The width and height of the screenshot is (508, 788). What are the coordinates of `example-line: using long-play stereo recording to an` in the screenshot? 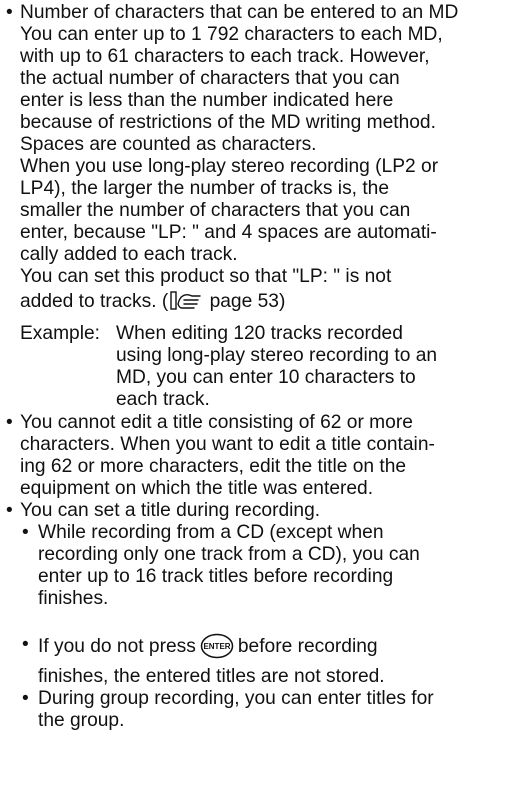 It's located at (277, 355).